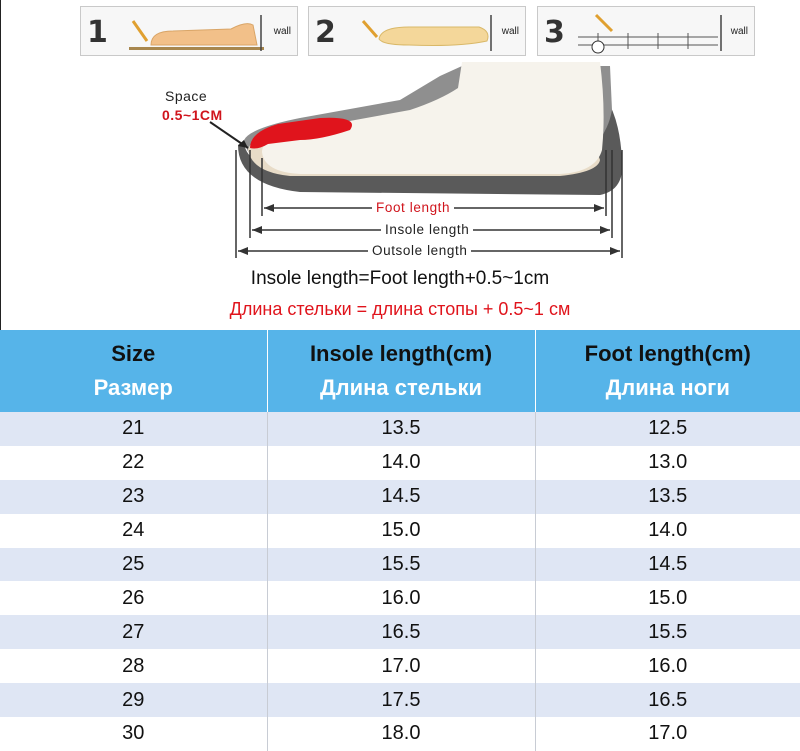 Image resolution: width=800 pixels, height=751 pixels. I want to click on header-insole-ru: Длина стельки, so click(401, 387).